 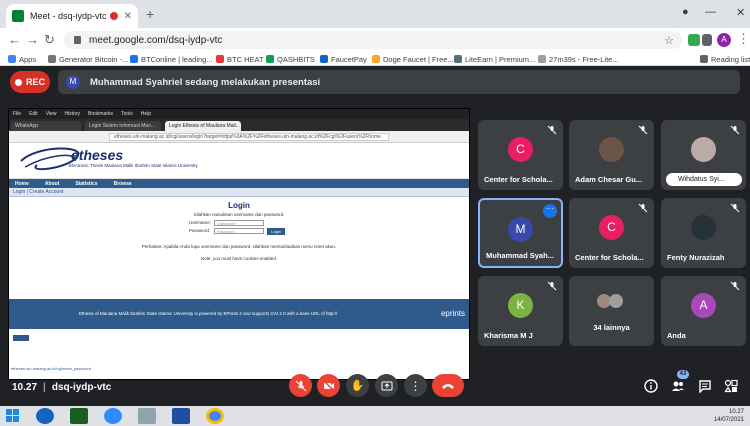 What do you see at coordinates (30, 82) in the screenshot?
I see `recording-badge: REC` at bounding box center [30, 82].